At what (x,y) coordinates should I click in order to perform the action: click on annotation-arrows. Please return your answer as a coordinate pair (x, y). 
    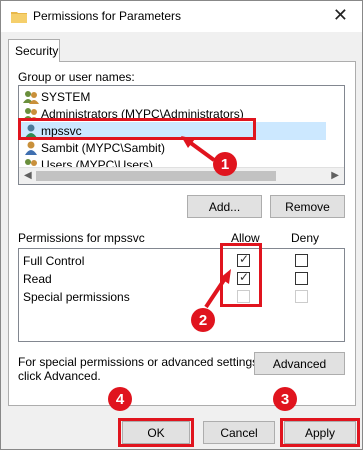
    Looking at the image, I should click on (206, 222).